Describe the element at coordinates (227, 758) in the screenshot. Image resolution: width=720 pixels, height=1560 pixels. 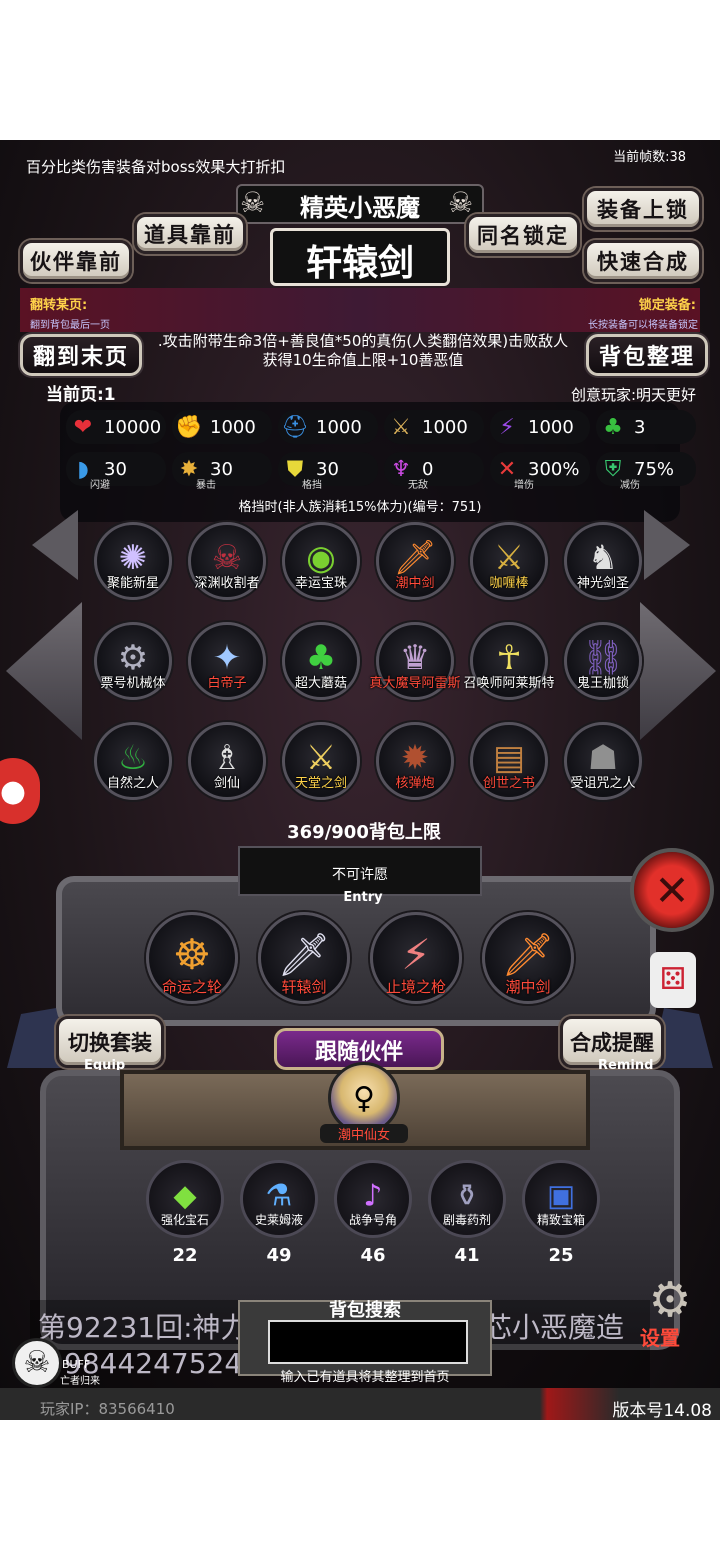
I see `item-icon: ♗` at that location.